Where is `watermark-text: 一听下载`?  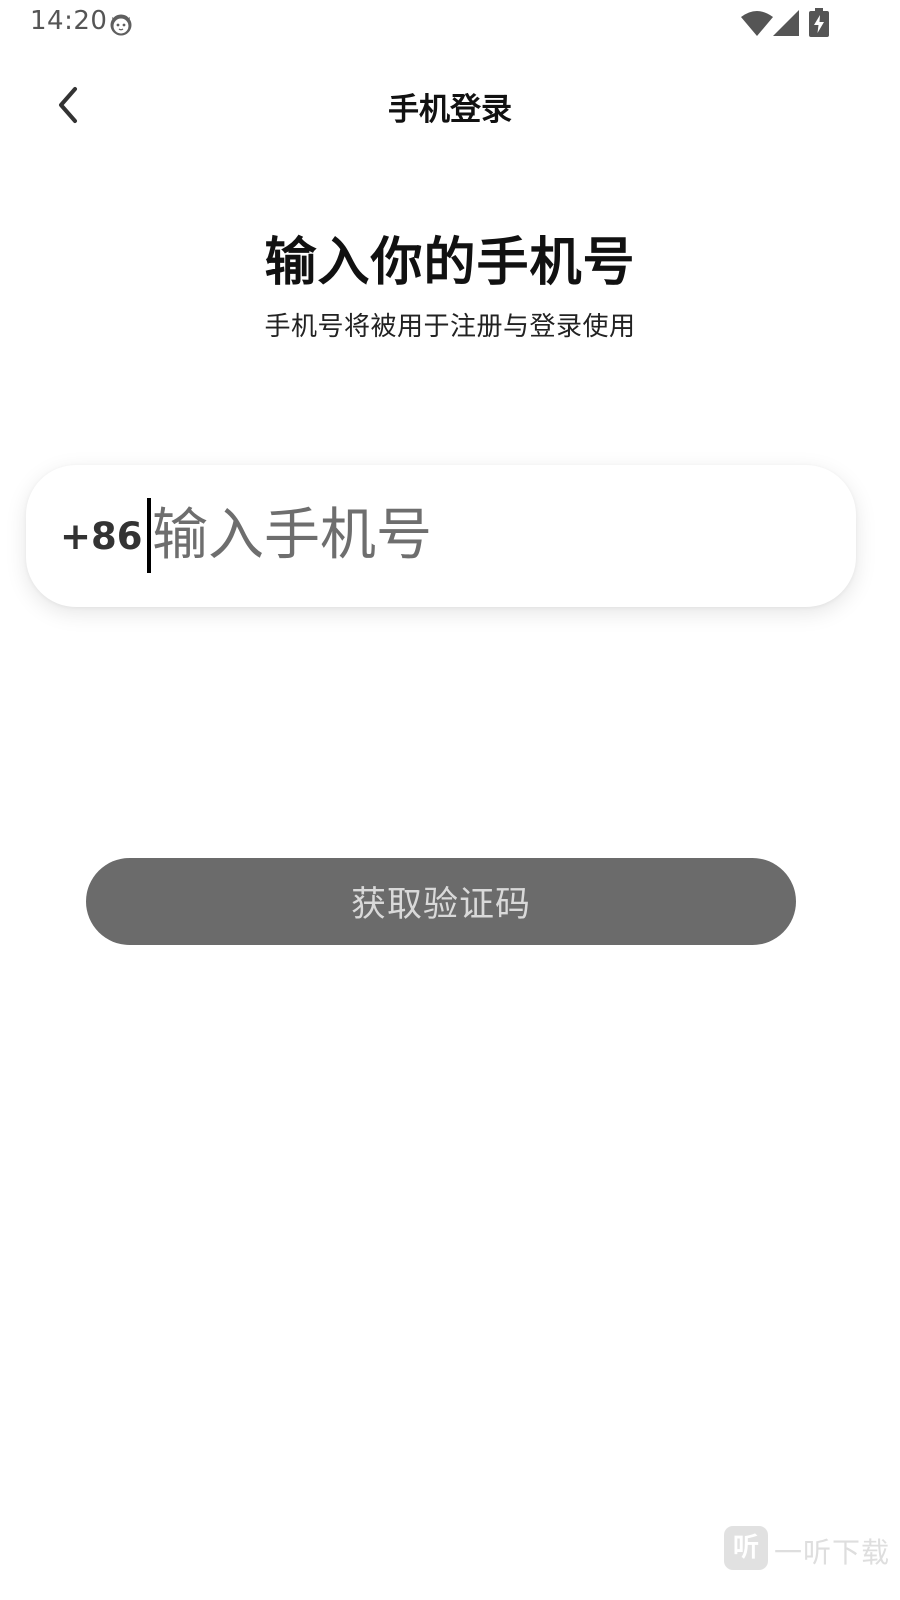
watermark-text: 一听下载 is located at coordinates (832, 1552).